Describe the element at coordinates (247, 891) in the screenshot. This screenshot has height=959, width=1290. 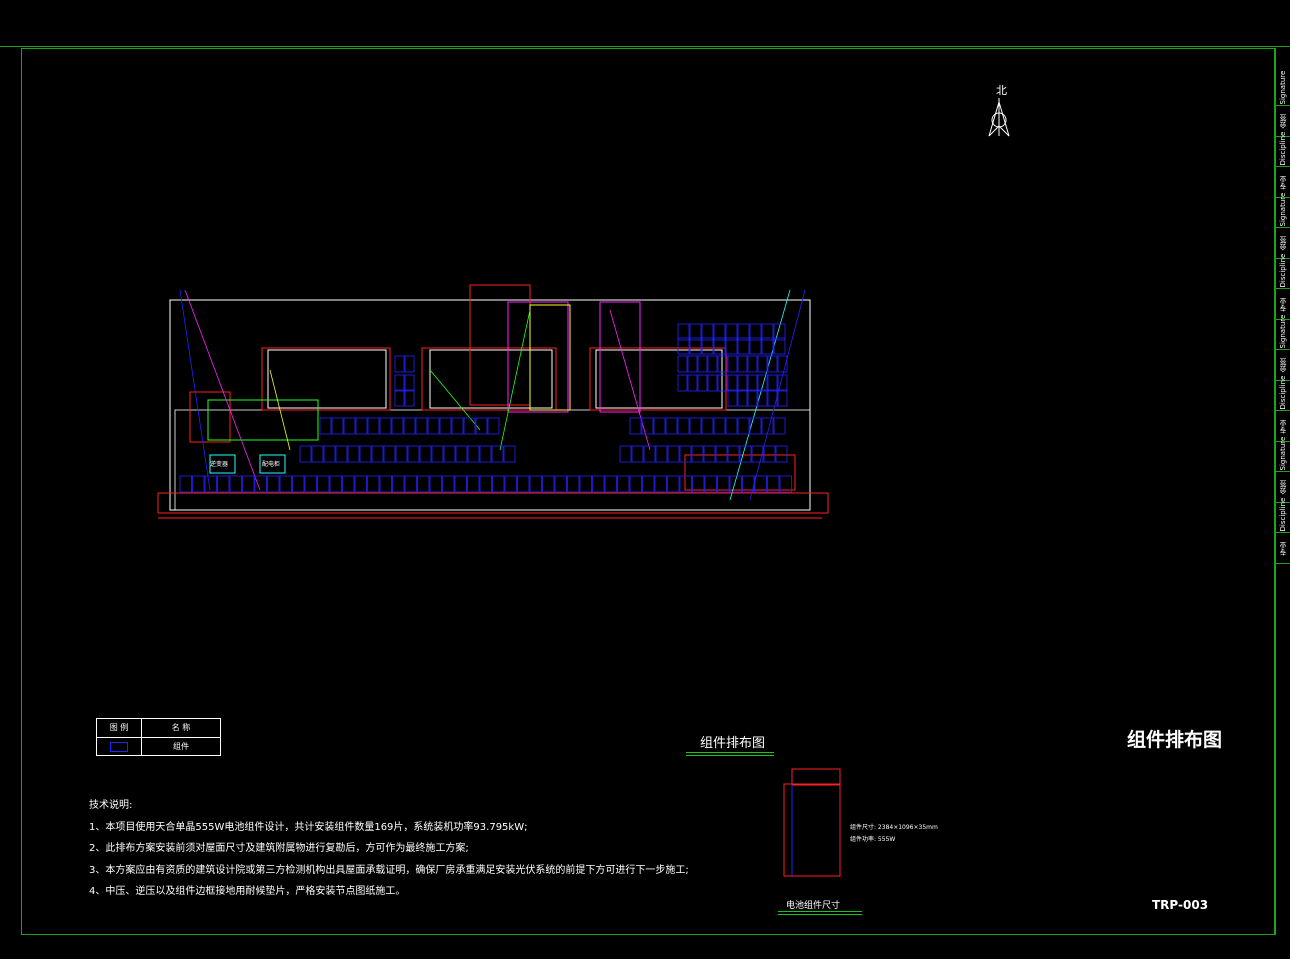
I see `note-4: 4、中压、逆压以及组件边框接地用耐候垫片，严格安装节点图纸施工。` at that location.